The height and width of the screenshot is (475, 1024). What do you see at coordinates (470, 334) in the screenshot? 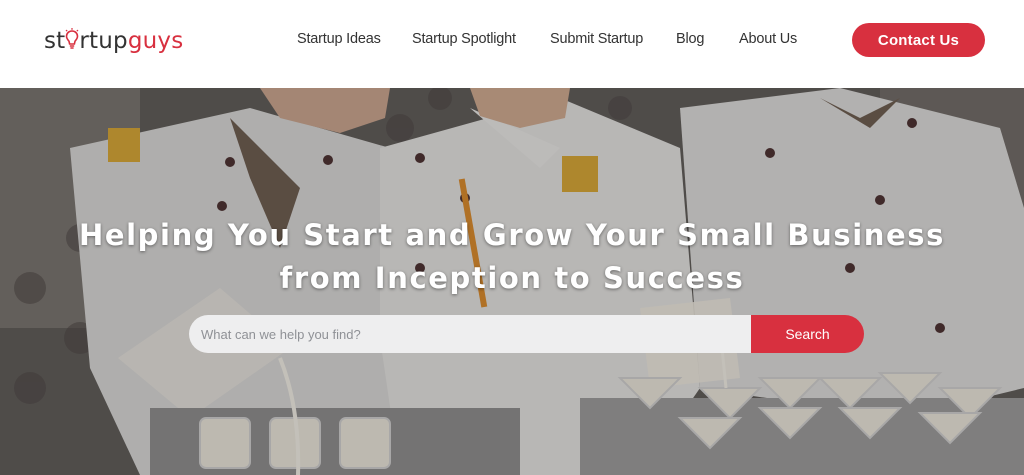
I see `search-input` at bounding box center [470, 334].